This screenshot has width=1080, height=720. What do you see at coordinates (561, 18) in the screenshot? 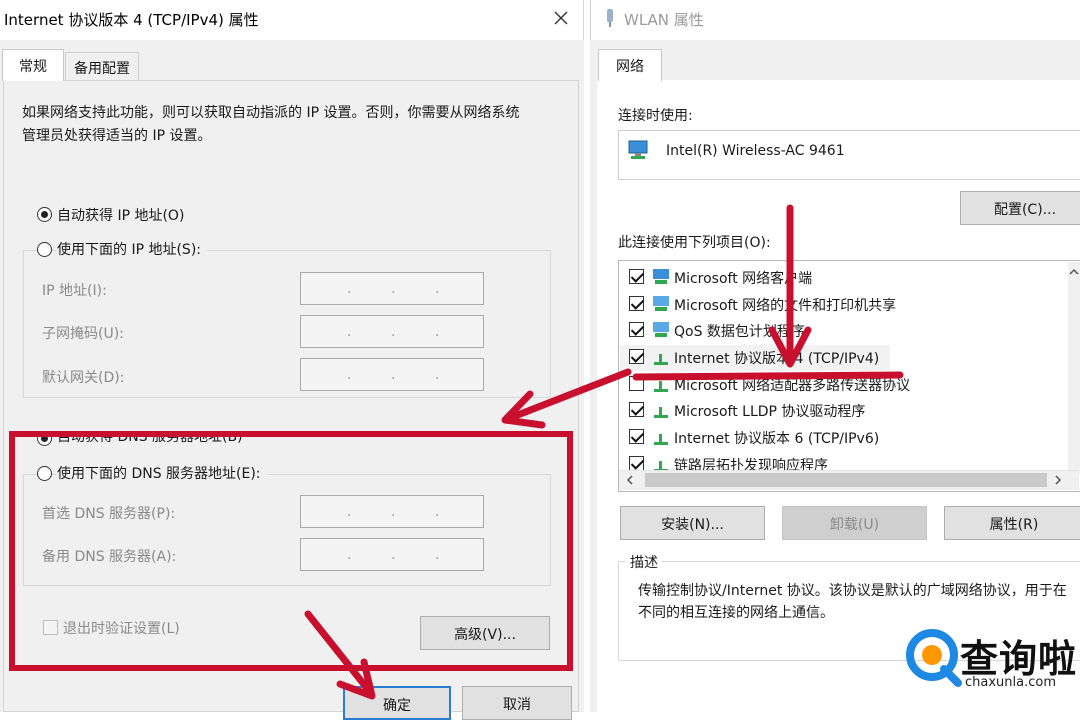
I see `close-icon` at bounding box center [561, 18].